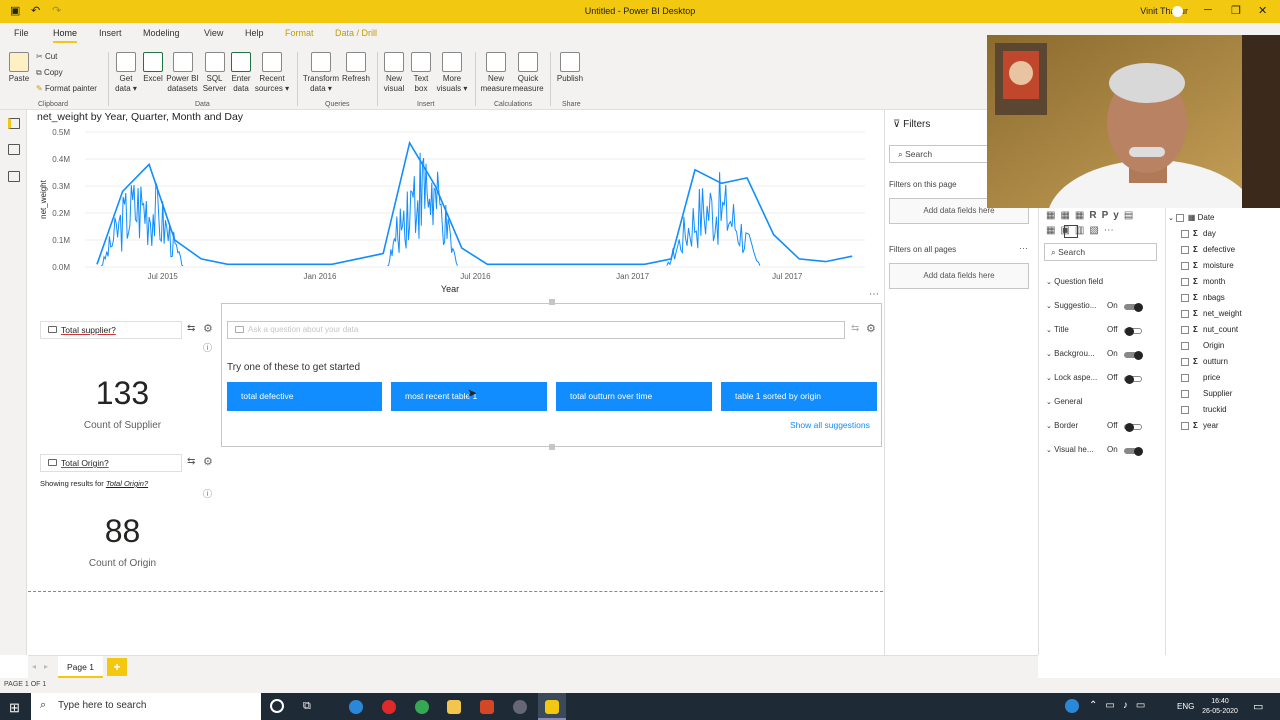  Describe the element at coordinates (161, 33) in the screenshot. I see `tab-modeling: Modeling` at that location.